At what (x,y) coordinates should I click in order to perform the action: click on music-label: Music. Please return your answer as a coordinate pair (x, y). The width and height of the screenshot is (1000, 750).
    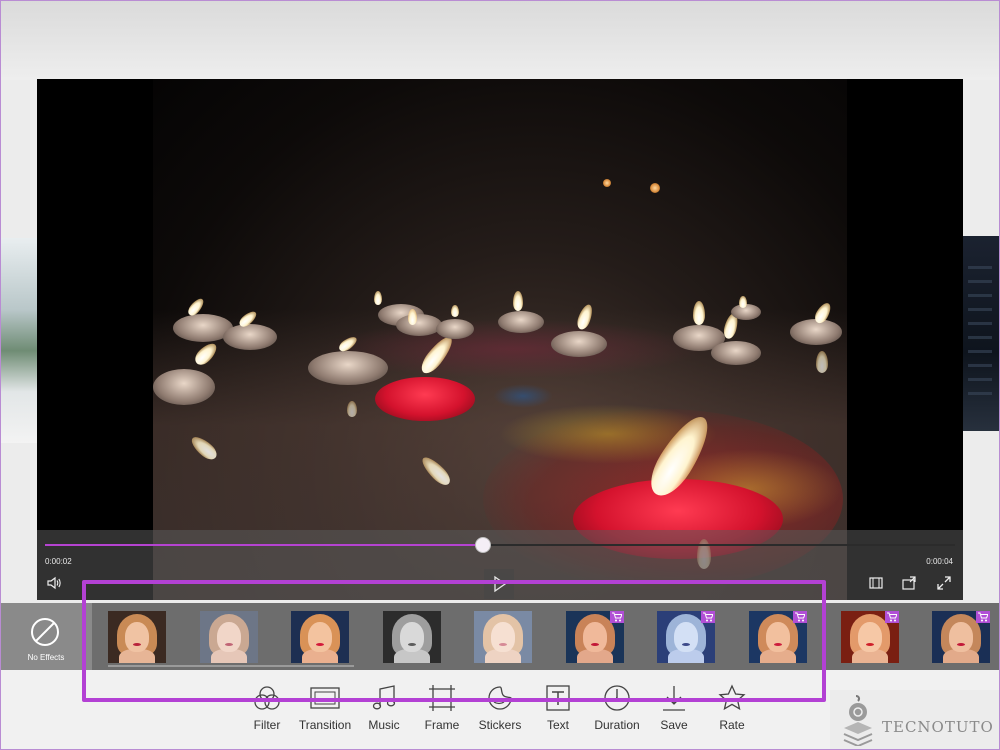
    Looking at the image, I should click on (384, 725).